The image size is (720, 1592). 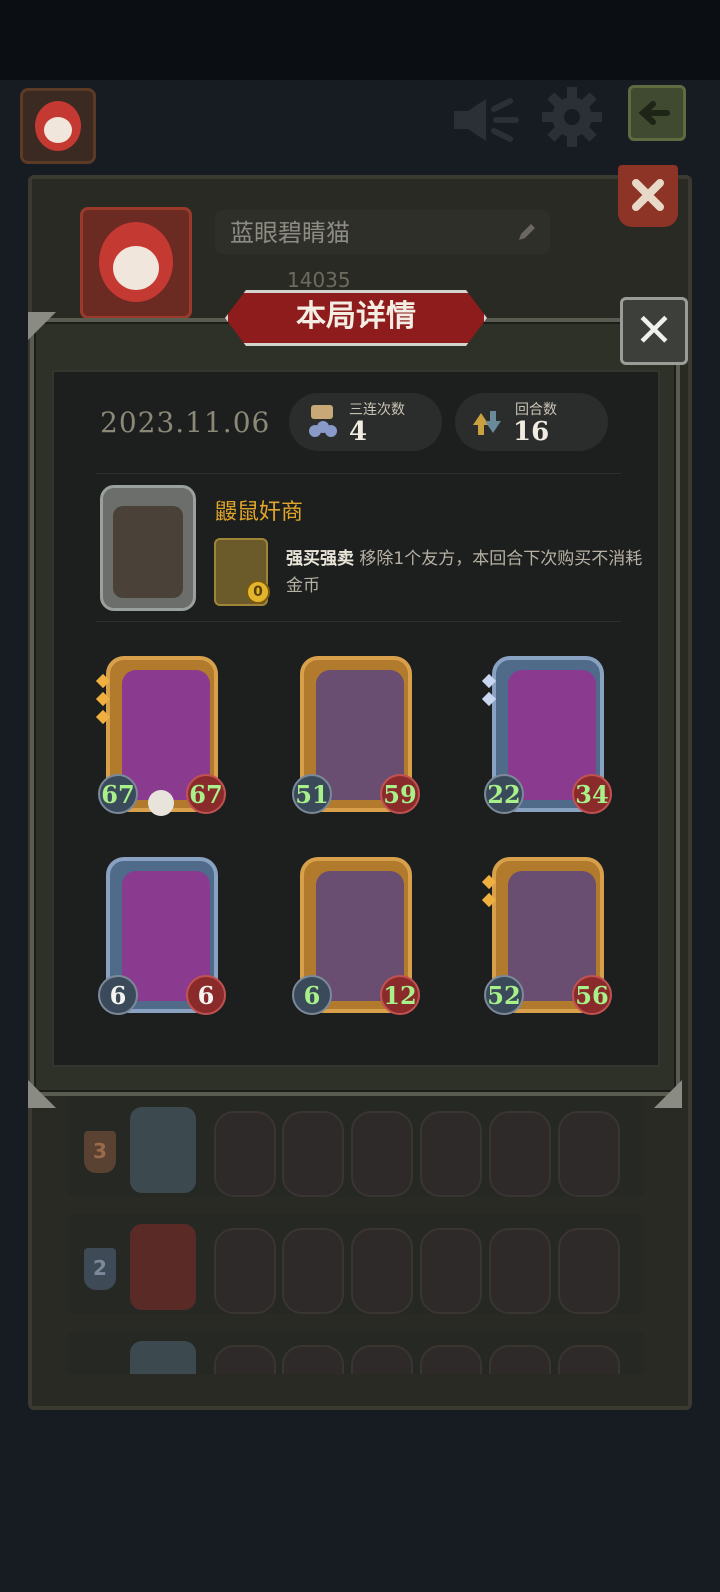 What do you see at coordinates (258, 592) in the screenshot?
I see `skill-cost-coin: 0` at bounding box center [258, 592].